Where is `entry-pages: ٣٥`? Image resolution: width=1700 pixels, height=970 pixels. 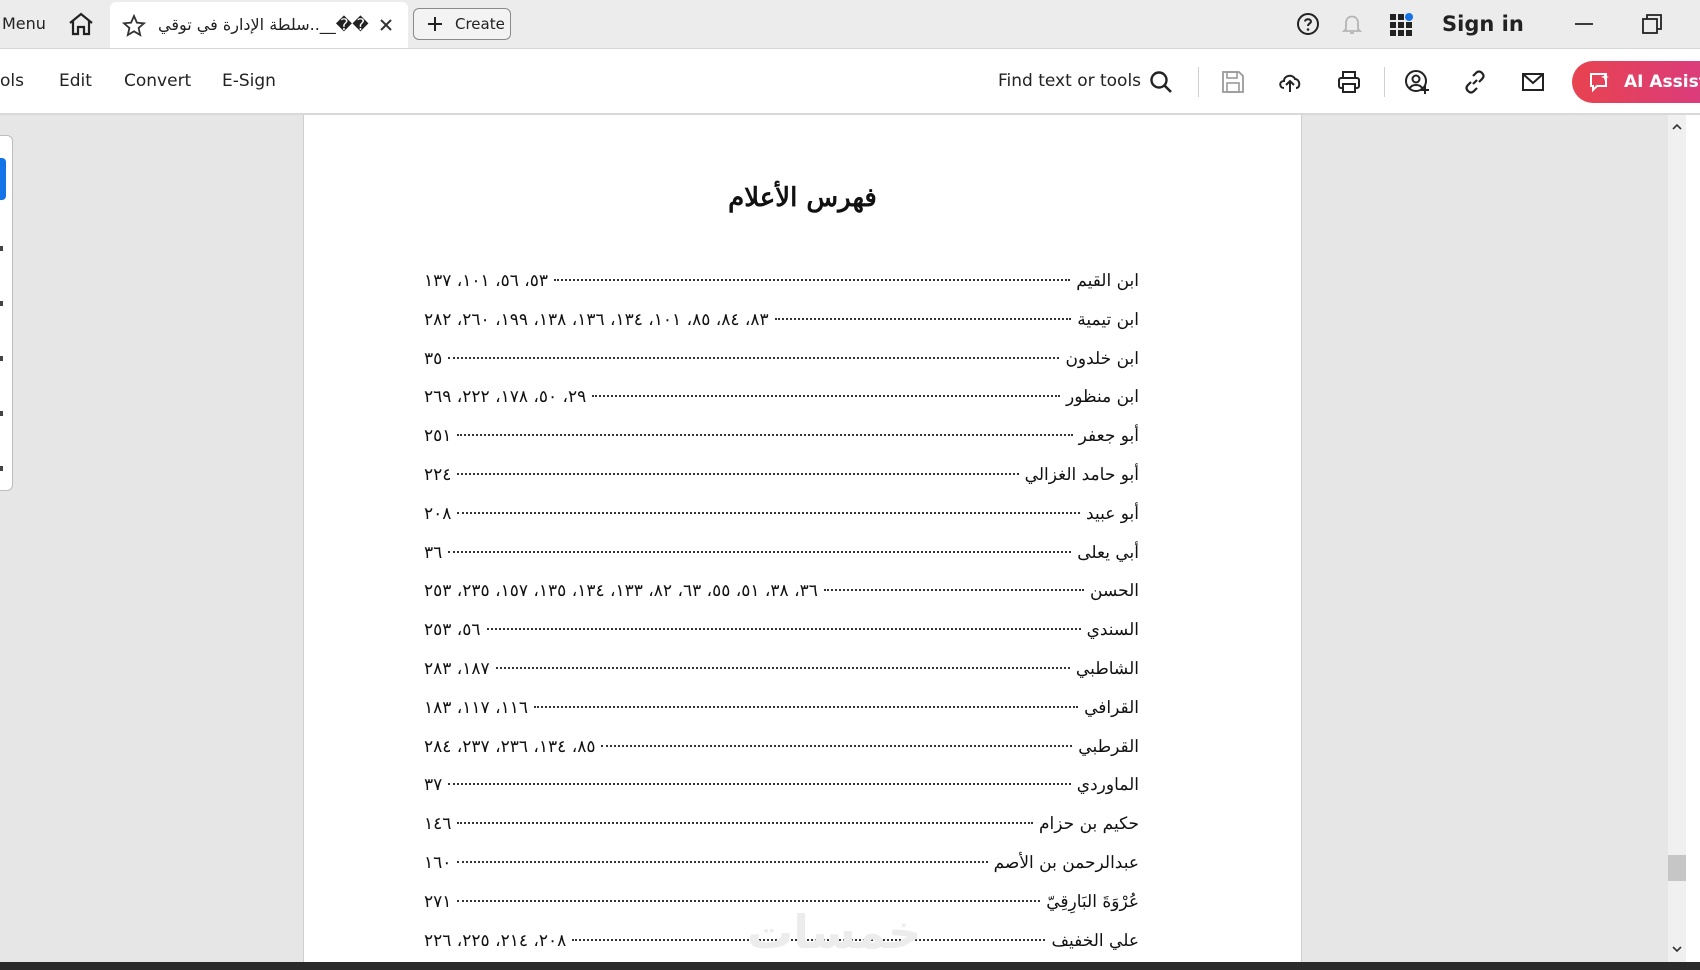
entry-pages: ٣٥ is located at coordinates (433, 358).